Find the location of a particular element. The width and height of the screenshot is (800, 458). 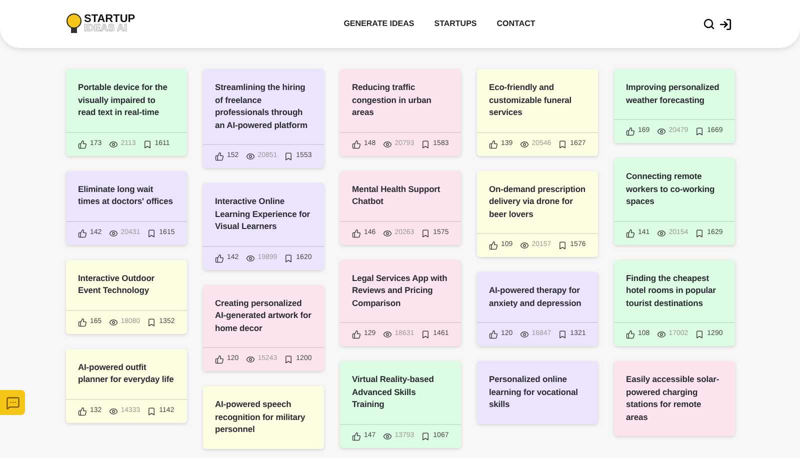

idea-title: On-demand prescription delivery via drone for beer lovers is located at coordinates (537, 201).